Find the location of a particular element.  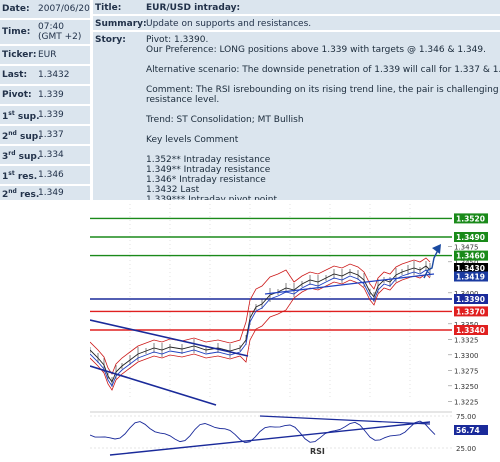

support-3-row: 3rd sup. 1.334 is located at coordinates (45, 155).